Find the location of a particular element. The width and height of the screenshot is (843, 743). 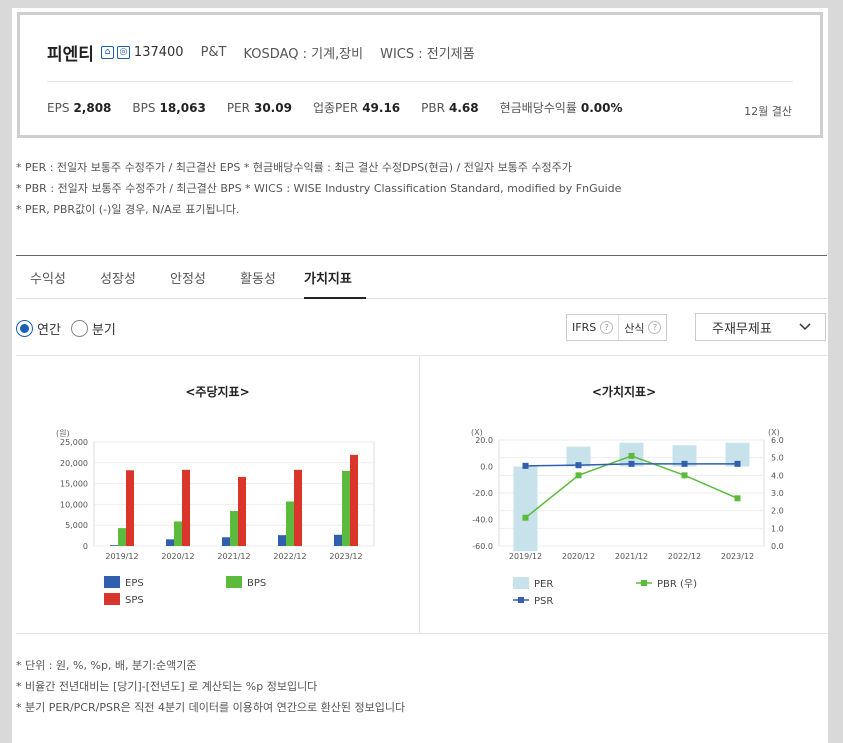

tab-value: 가치지표 is located at coordinates (328, 277).